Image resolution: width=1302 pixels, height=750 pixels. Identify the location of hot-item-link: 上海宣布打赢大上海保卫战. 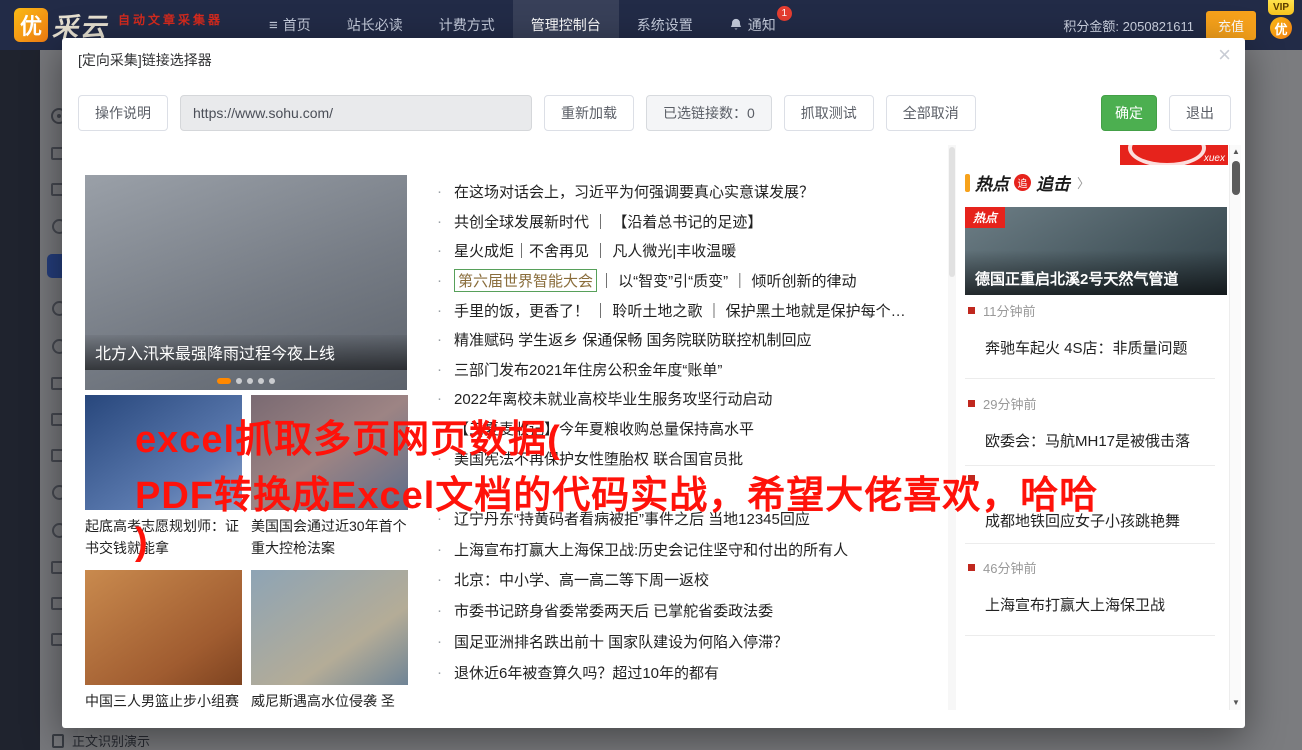
(1075, 604).